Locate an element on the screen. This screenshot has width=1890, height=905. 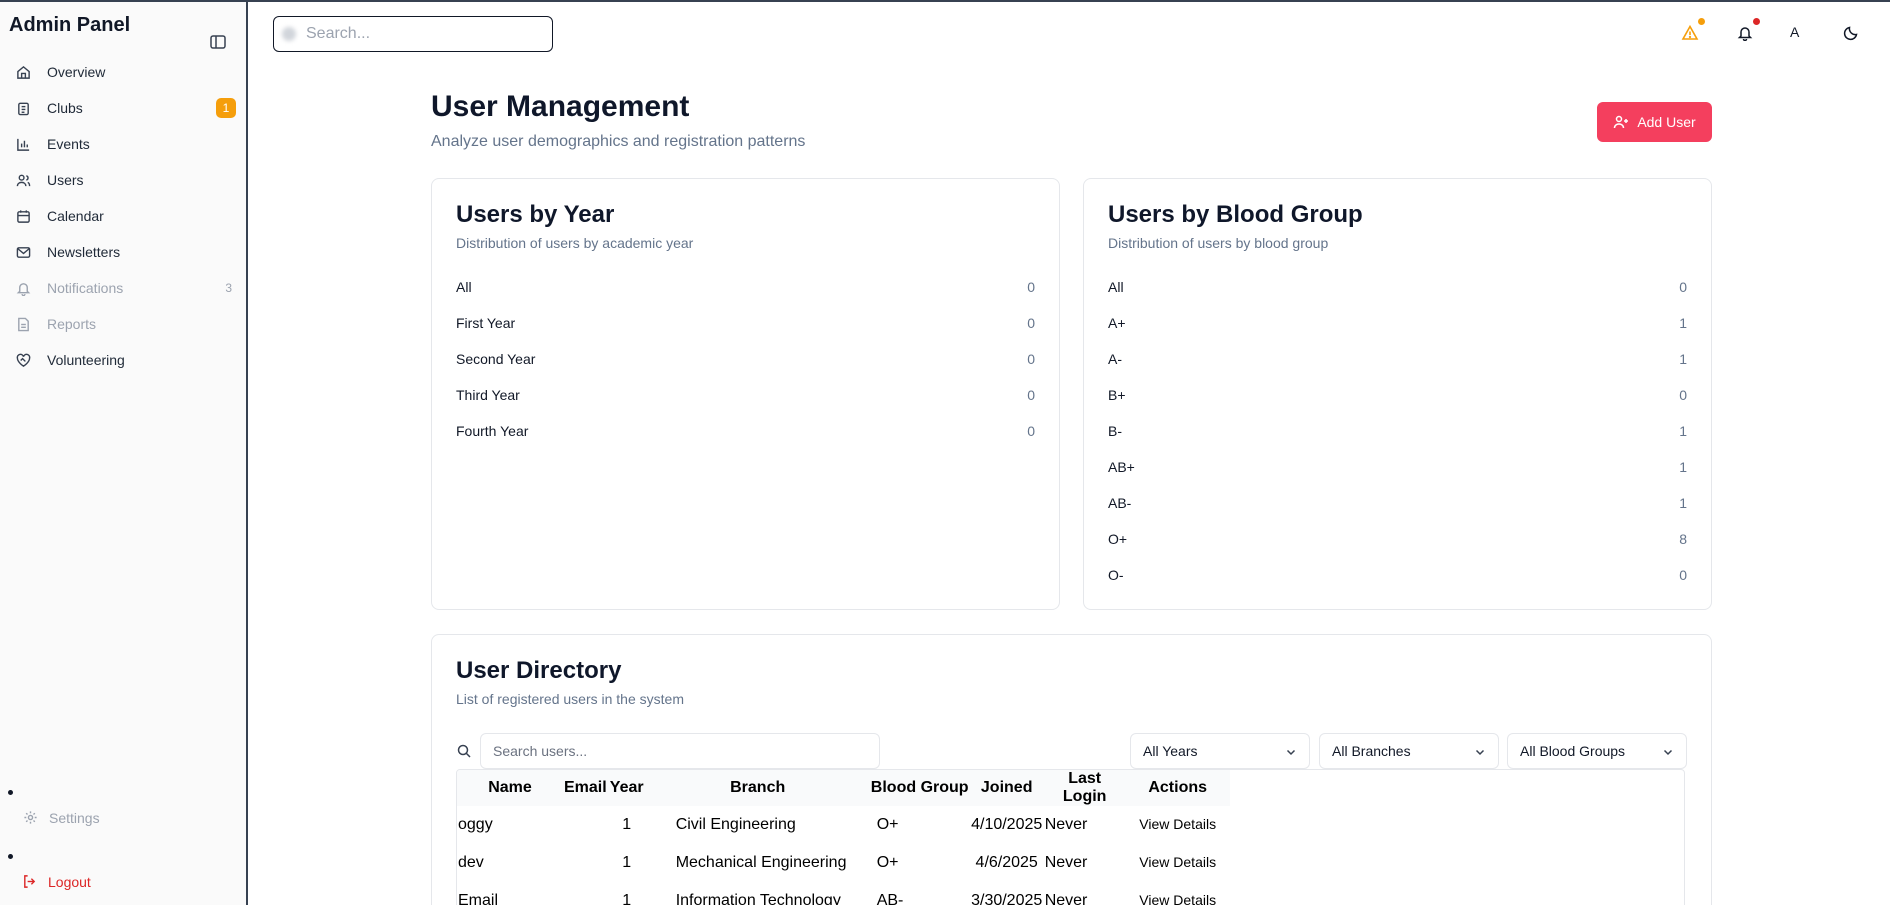
select-value: All Years is located at coordinates (1170, 751).